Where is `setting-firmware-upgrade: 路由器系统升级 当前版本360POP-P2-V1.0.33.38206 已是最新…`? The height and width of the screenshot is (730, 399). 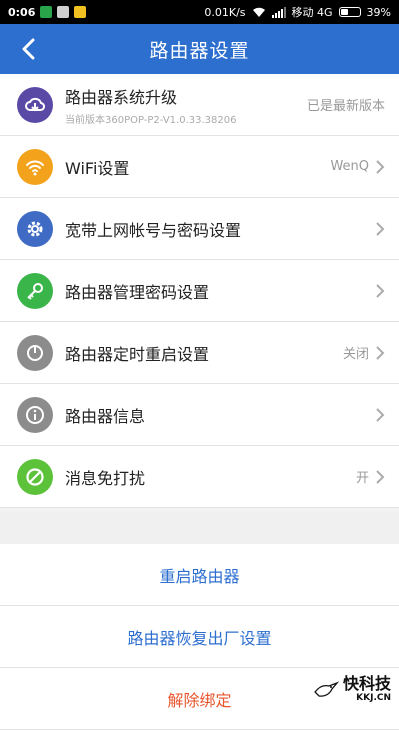 setting-firmware-upgrade: 路由器系统升级 当前版本360POP-P2-V1.0.33.38206 已是最新… is located at coordinates (199, 105).